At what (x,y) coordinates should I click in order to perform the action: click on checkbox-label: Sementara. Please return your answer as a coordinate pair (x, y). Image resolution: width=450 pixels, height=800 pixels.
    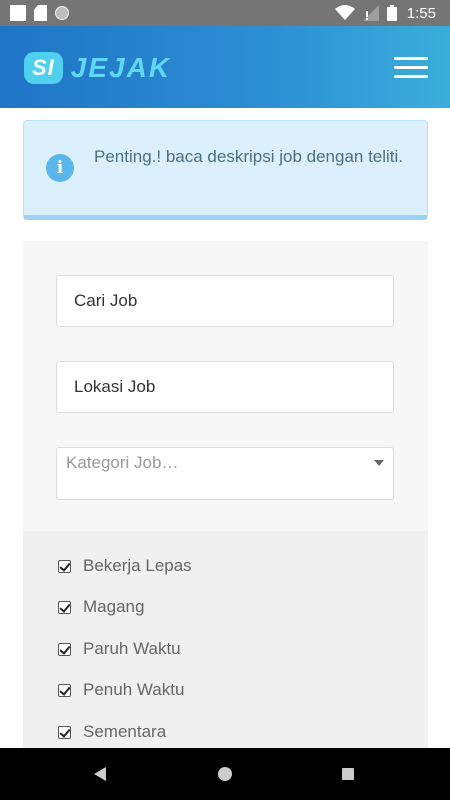
    Looking at the image, I should click on (125, 731).